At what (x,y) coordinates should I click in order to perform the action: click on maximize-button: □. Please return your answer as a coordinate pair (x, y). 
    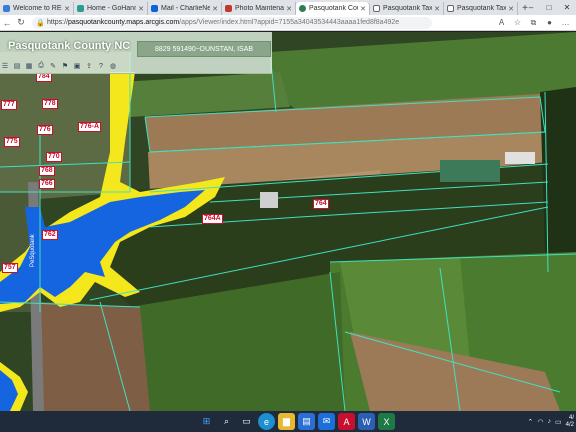
    Looking at the image, I should click on (549, 7).